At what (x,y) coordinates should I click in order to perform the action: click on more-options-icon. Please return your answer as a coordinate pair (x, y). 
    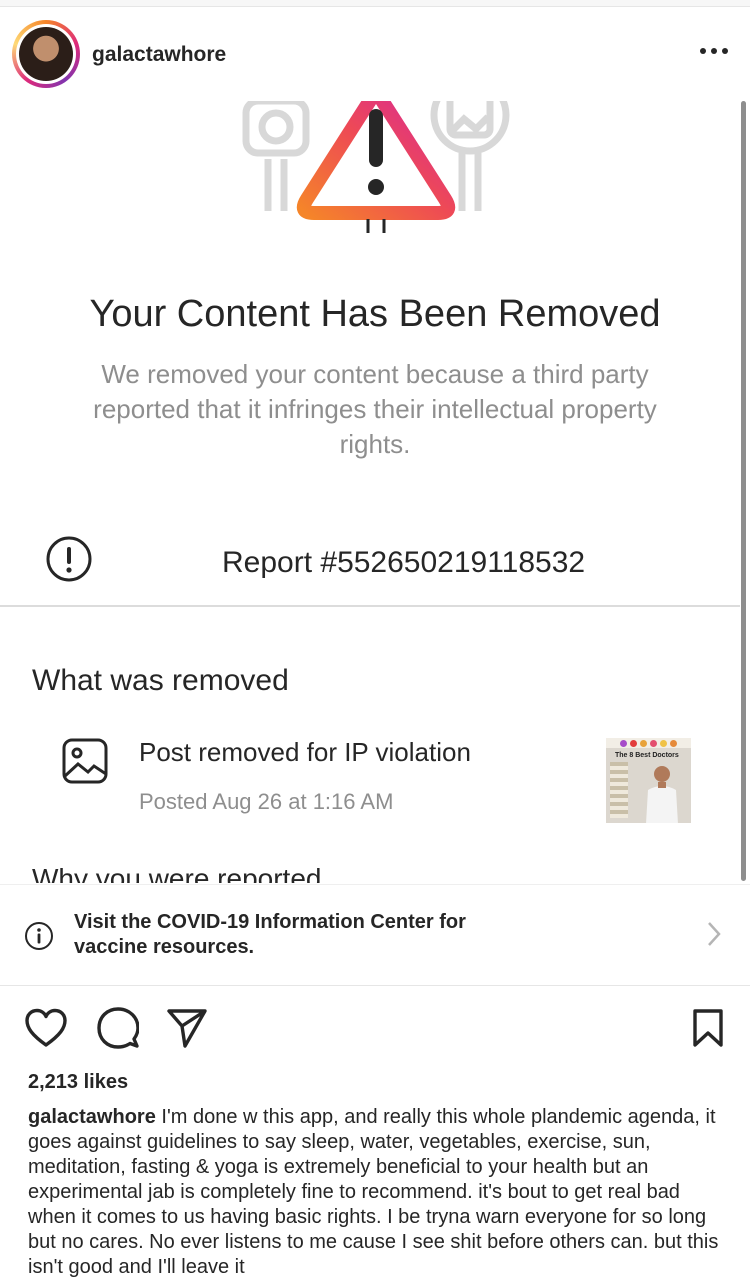
    Looking at the image, I should click on (714, 51).